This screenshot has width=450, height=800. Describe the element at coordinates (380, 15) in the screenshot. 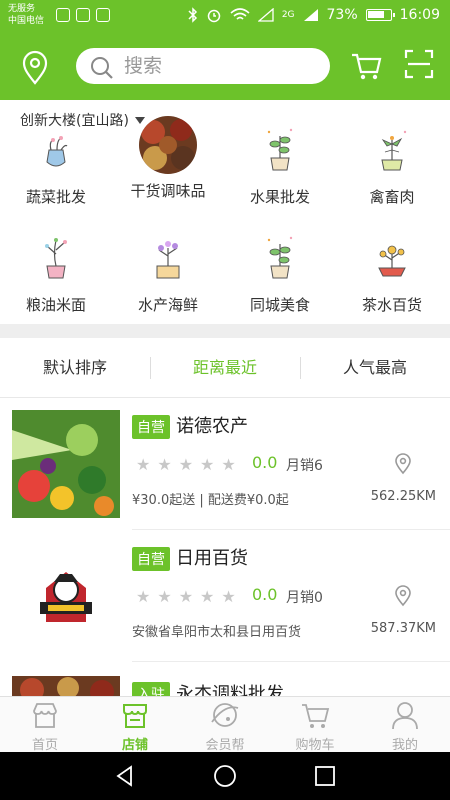

I see `battery-icon` at that location.